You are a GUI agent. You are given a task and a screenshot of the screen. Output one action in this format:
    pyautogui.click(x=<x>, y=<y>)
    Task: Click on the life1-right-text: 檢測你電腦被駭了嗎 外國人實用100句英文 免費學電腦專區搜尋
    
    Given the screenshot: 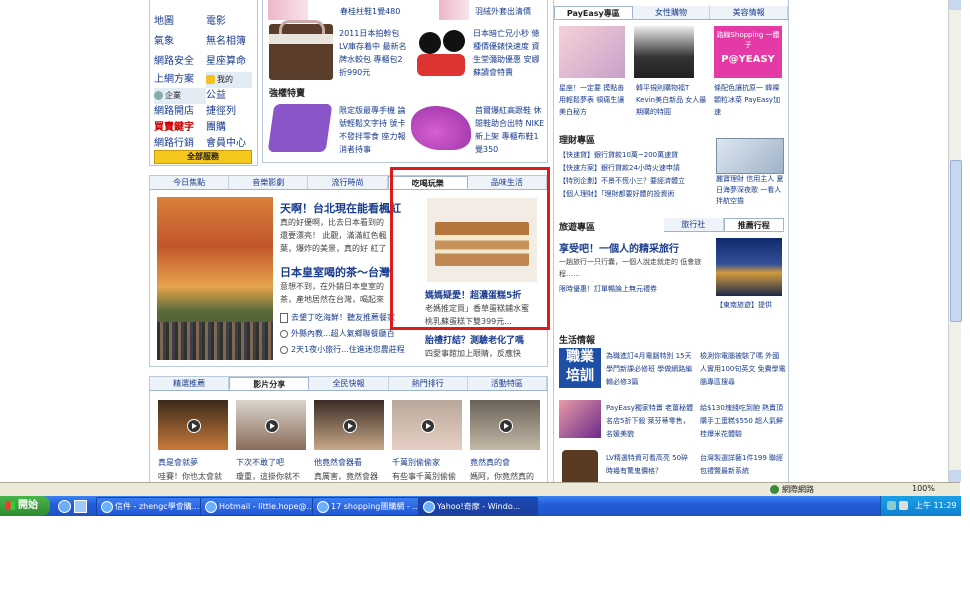 What is the action you would take?
    pyautogui.click(x=743, y=369)
    